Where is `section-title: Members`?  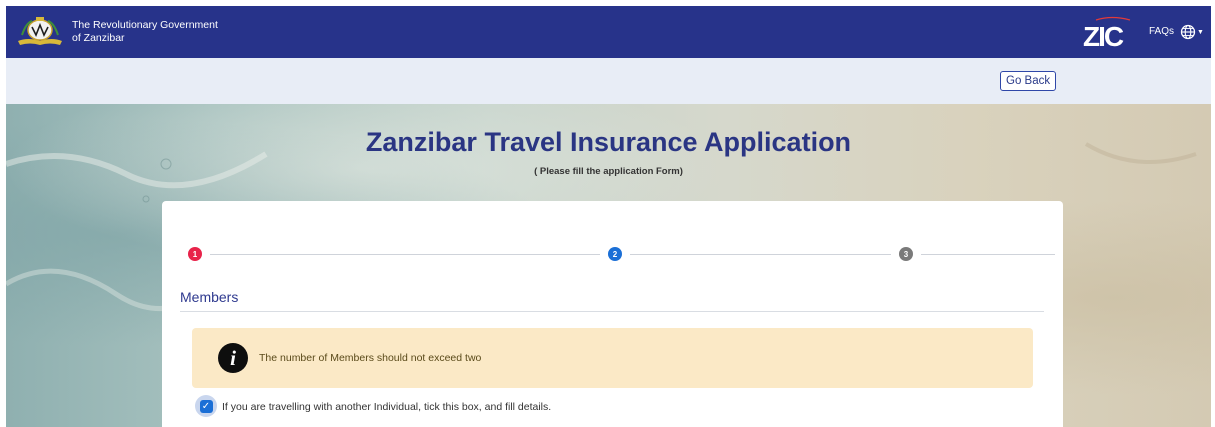 section-title: Members is located at coordinates (209, 297).